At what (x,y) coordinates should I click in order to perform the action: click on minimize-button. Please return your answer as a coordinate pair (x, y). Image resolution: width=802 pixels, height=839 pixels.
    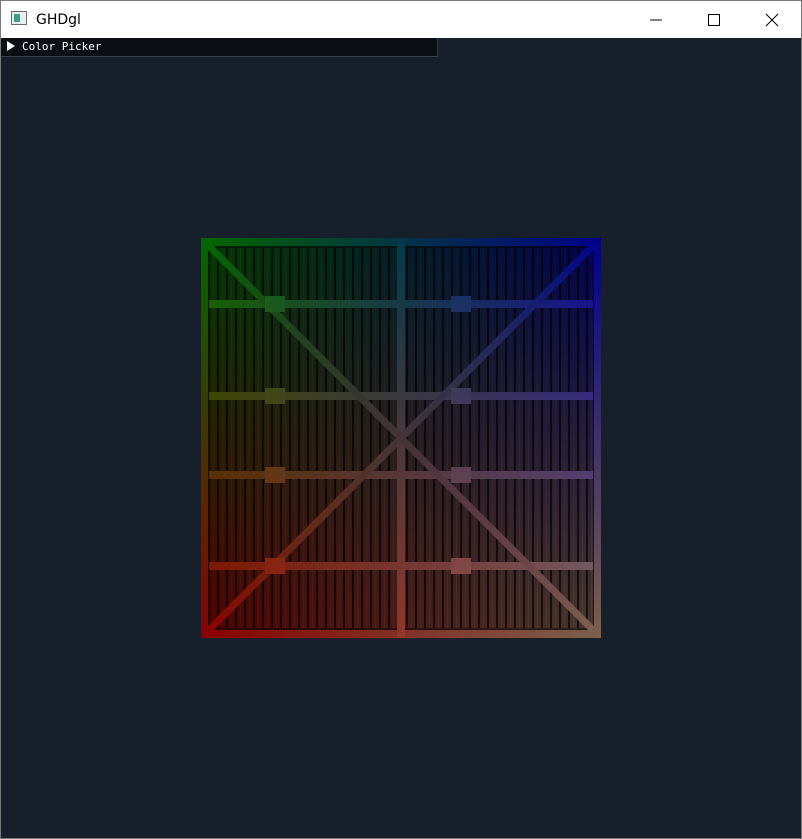
    Looking at the image, I should click on (656, 19).